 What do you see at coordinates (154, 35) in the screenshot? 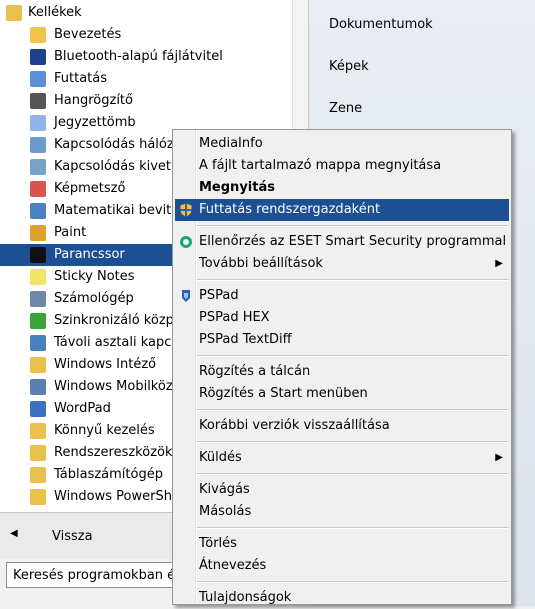
I see `program-item: Bevezetés` at bounding box center [154, 35].